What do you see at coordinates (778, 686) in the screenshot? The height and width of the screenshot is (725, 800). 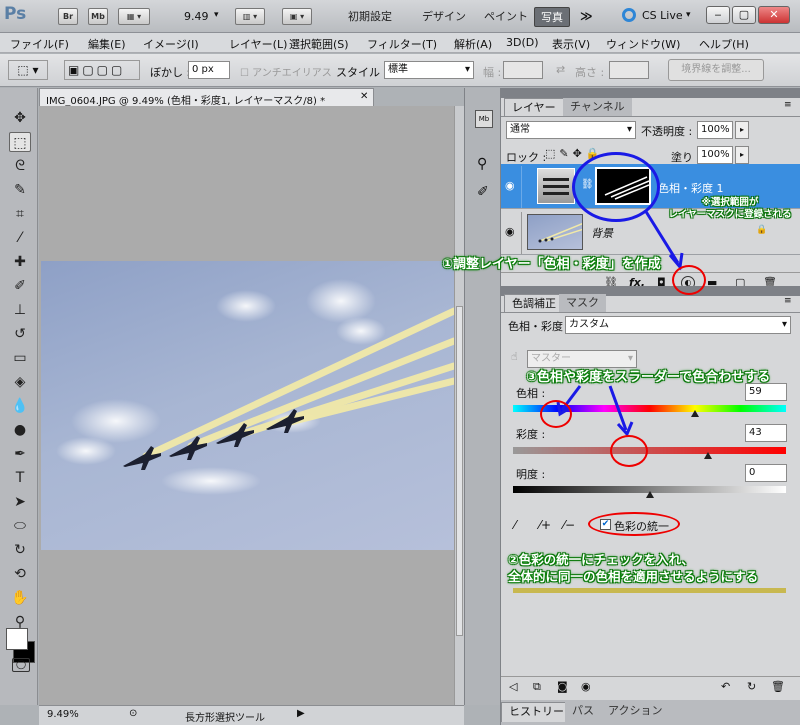 I see `delete-adjustment-icon: 🗑` at bounding box center [778, 686].